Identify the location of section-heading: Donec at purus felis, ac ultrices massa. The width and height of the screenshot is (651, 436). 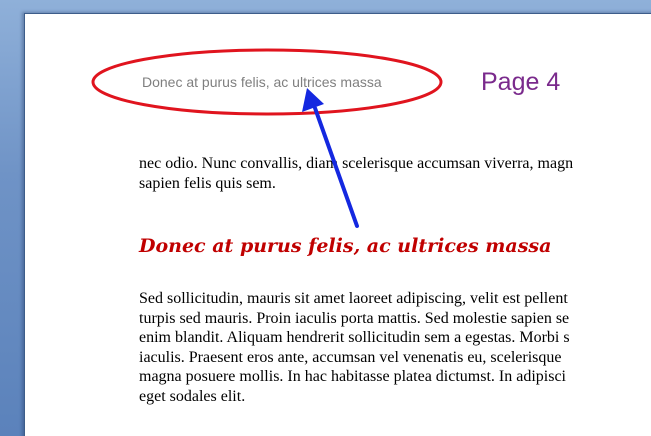
(345, 246).